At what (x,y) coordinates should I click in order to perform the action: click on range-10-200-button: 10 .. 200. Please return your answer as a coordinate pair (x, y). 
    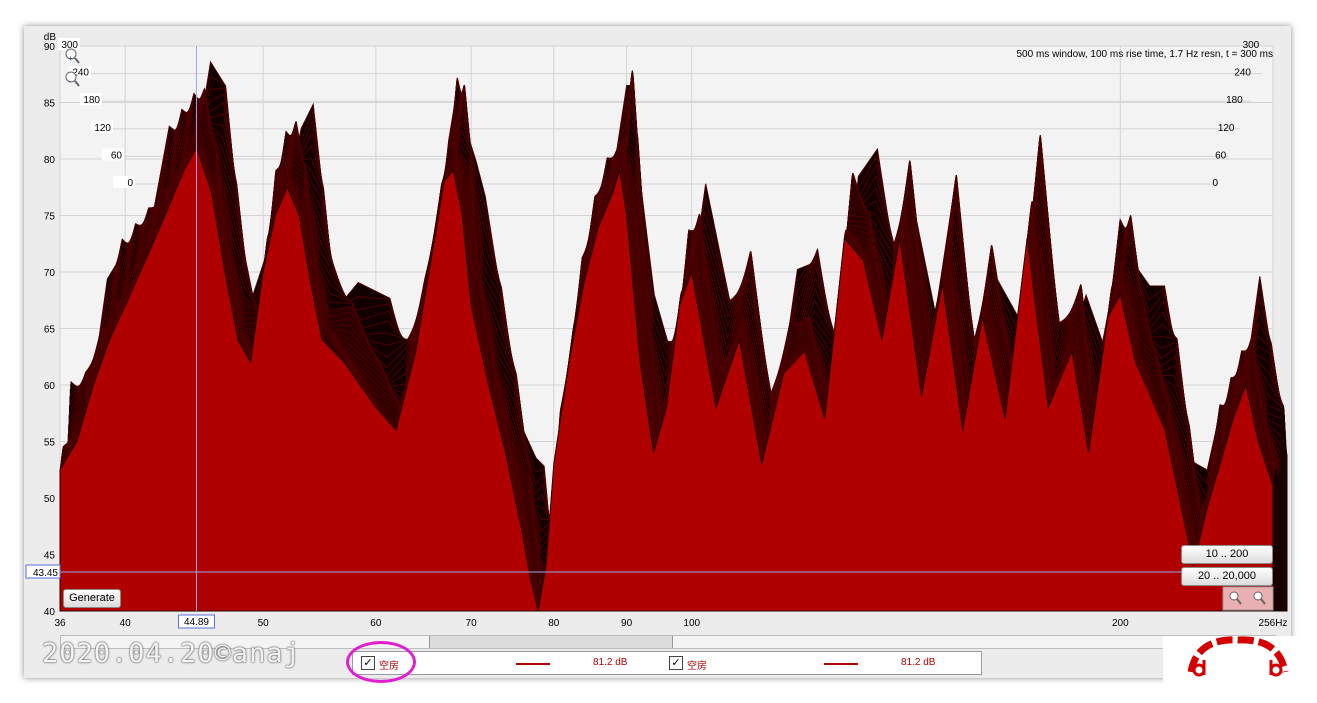
    Looking at the image, I should click on (1227, 554).